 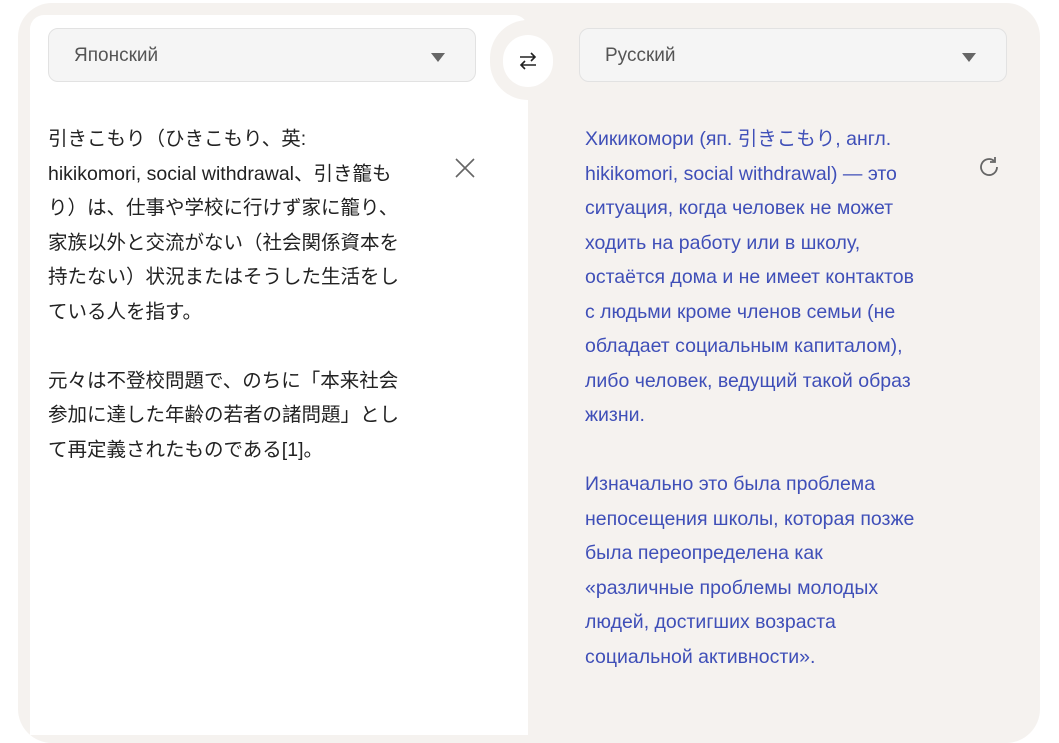 What do you see at coordinates (739, 208) in the screenshot?
I see `text-line: ситуация, когда человек не может` at bounding box center [739, 208].